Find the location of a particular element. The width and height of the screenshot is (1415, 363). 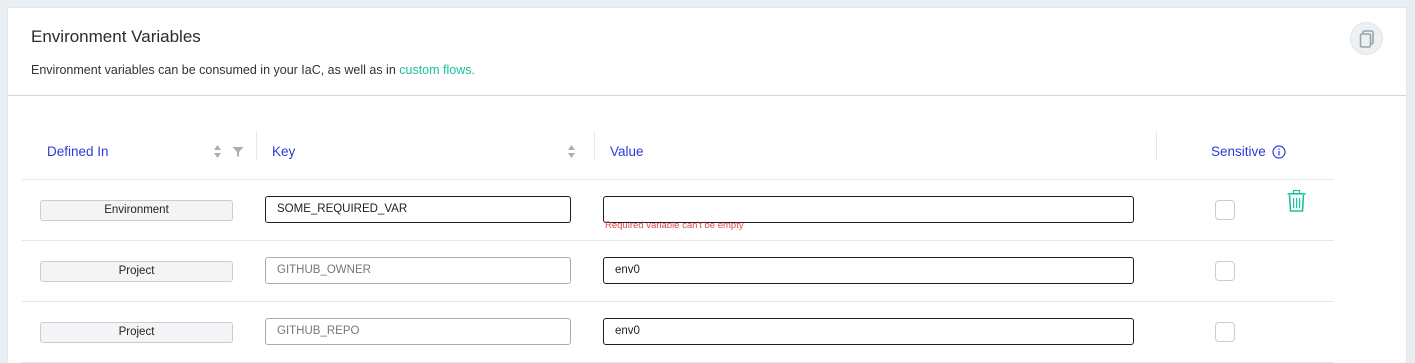

column-header-key: Key is located at coordinates (283, 151).